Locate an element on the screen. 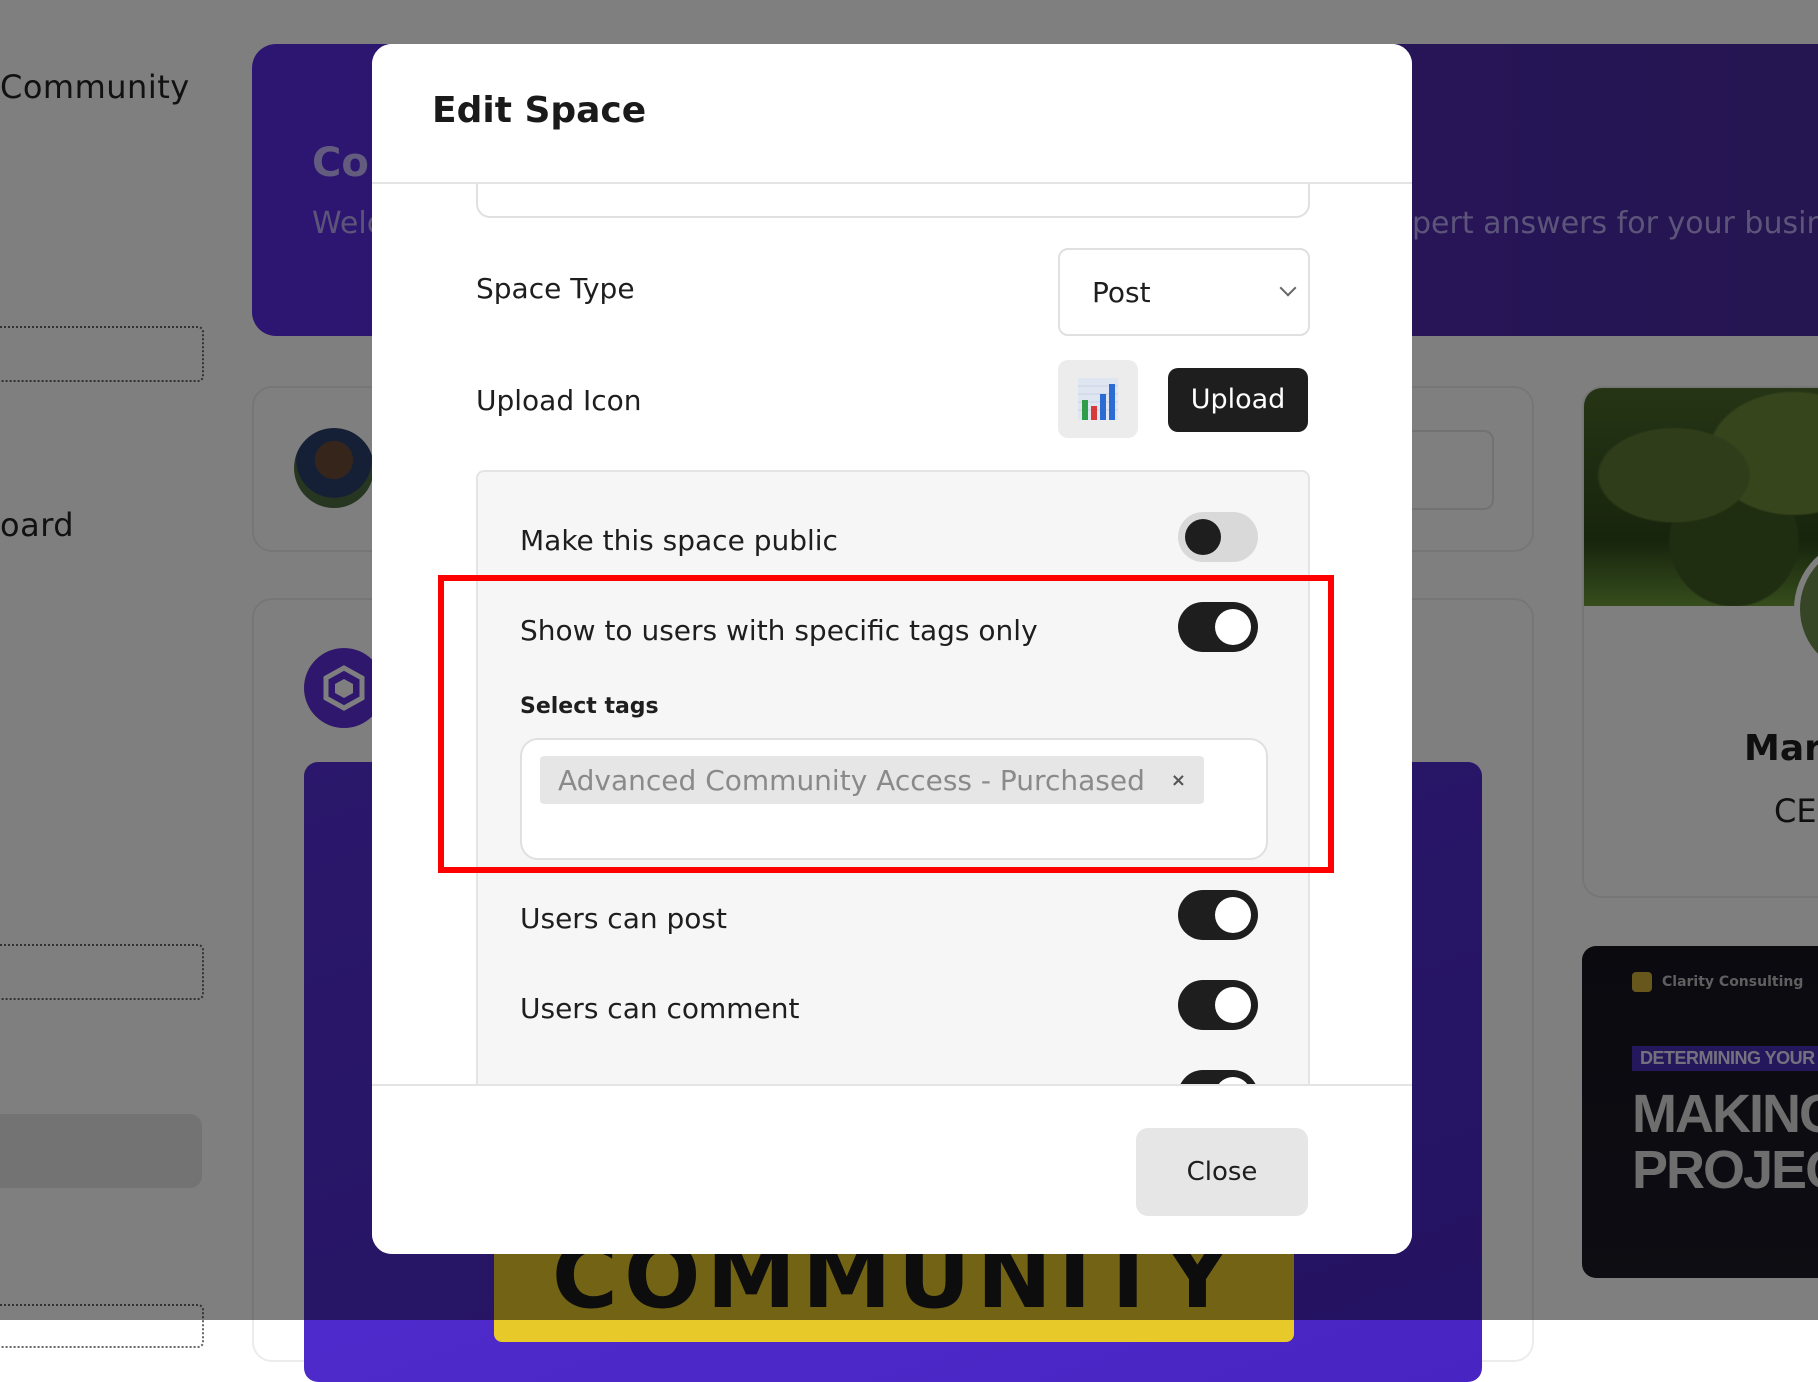 Image resolution: width=1818 pixels, height=1382 pixels. space-type-value: Post is located at coordinates (1121, 292).